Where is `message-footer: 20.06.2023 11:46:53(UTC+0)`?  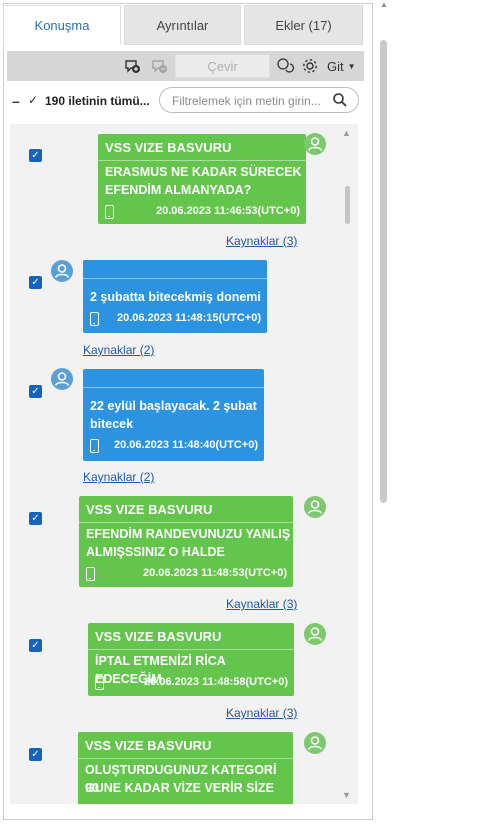 message-footer: 20.06.2023 11:46:53(UTC+0) is located at coordinates (202, 213).